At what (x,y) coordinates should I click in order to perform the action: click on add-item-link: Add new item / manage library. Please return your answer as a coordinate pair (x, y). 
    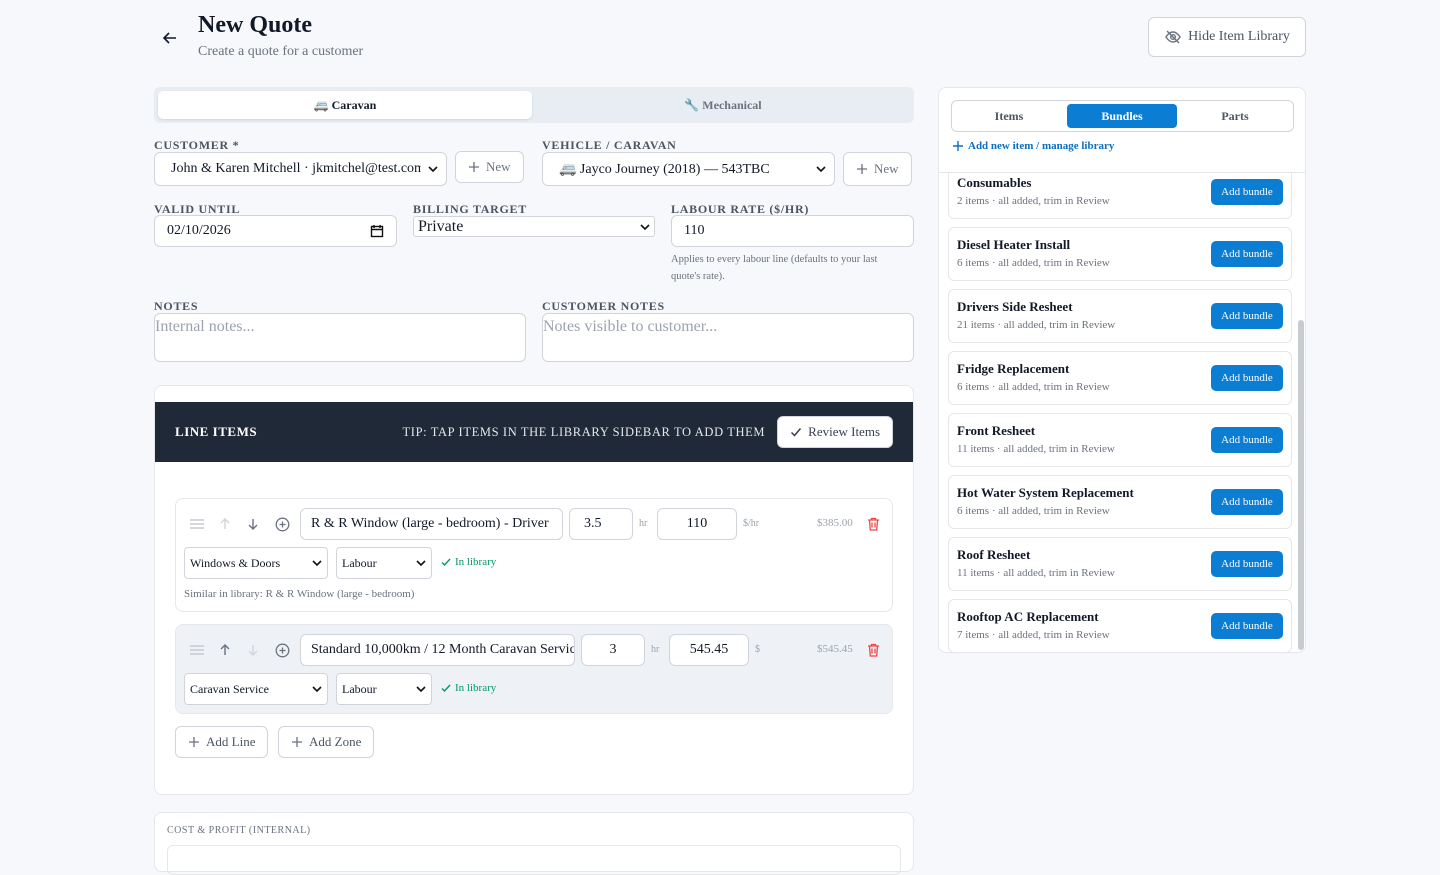
    Looking at the image, I should click on (1033, 146).